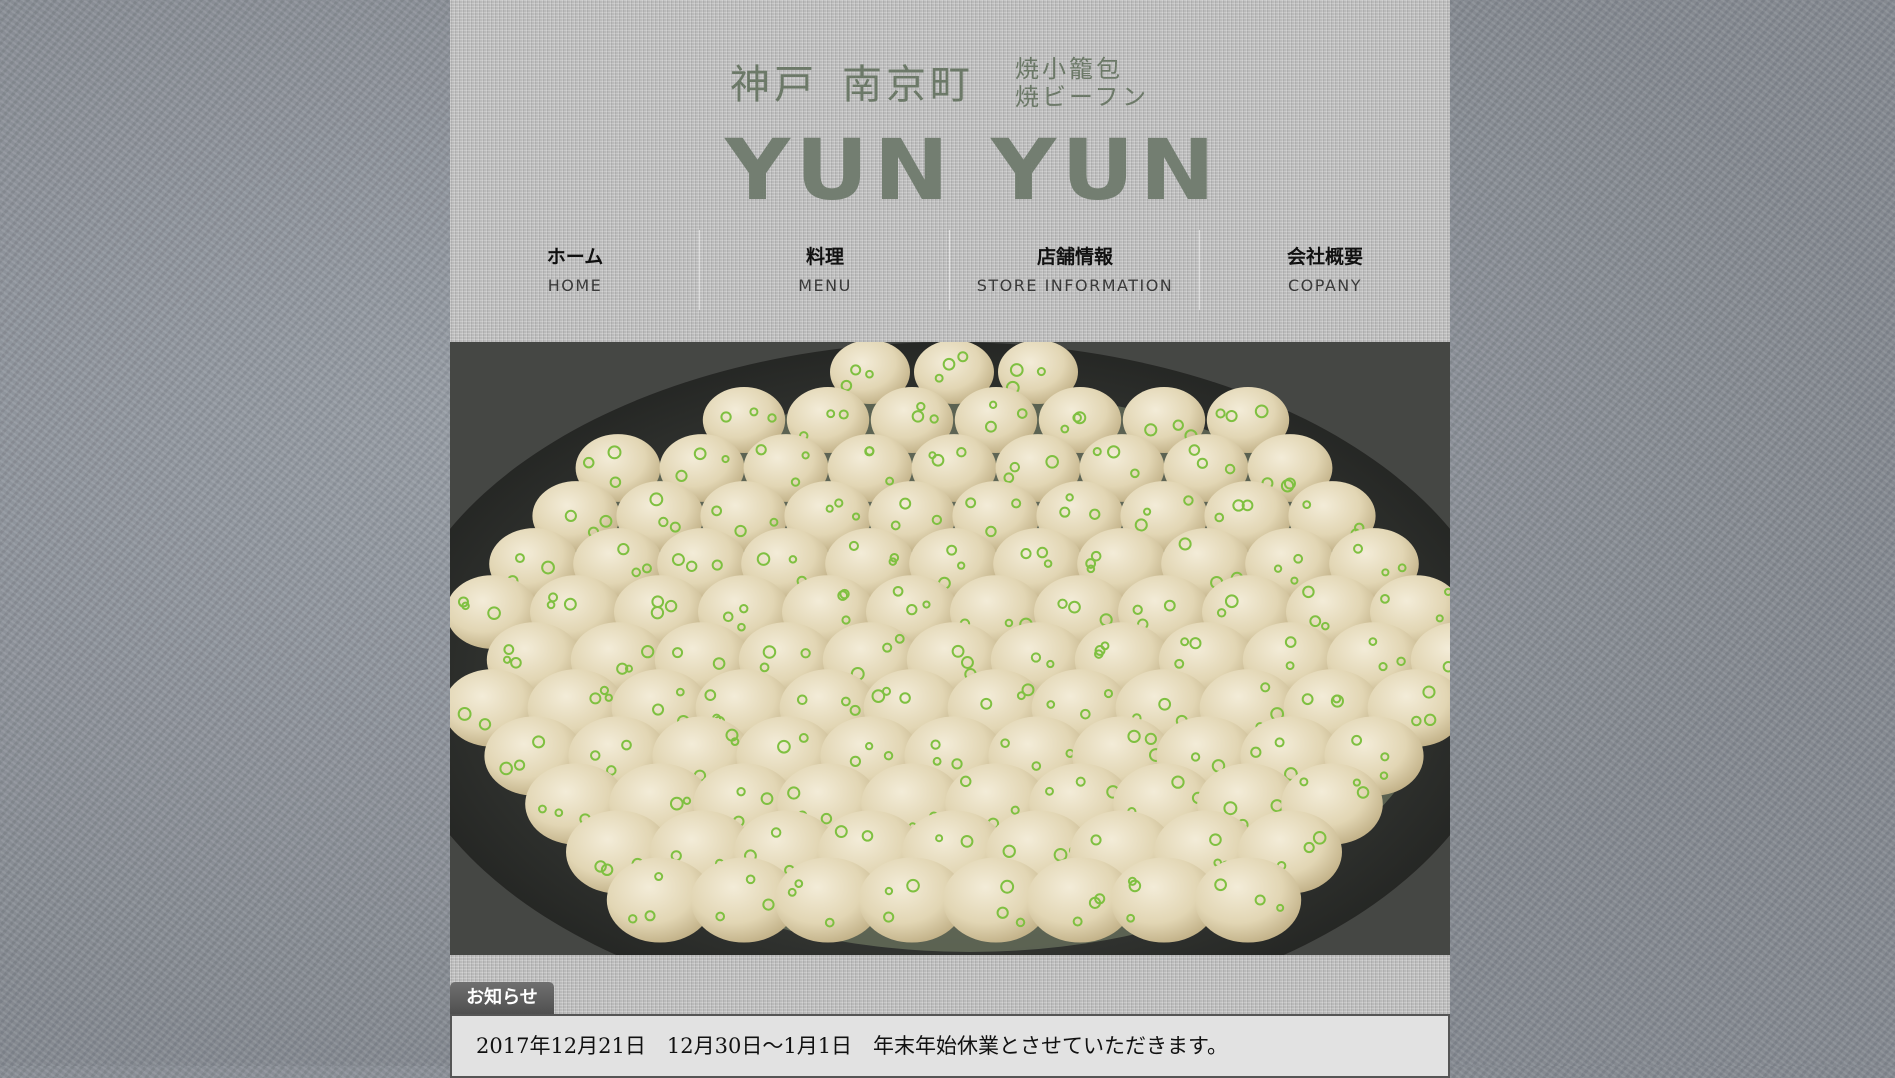 This screenshot has width=1895, height=1078. Describe the element at coordinates (825, 270) in the screenshot. I see `nav-item-menu: 料理 MENU` at that location.